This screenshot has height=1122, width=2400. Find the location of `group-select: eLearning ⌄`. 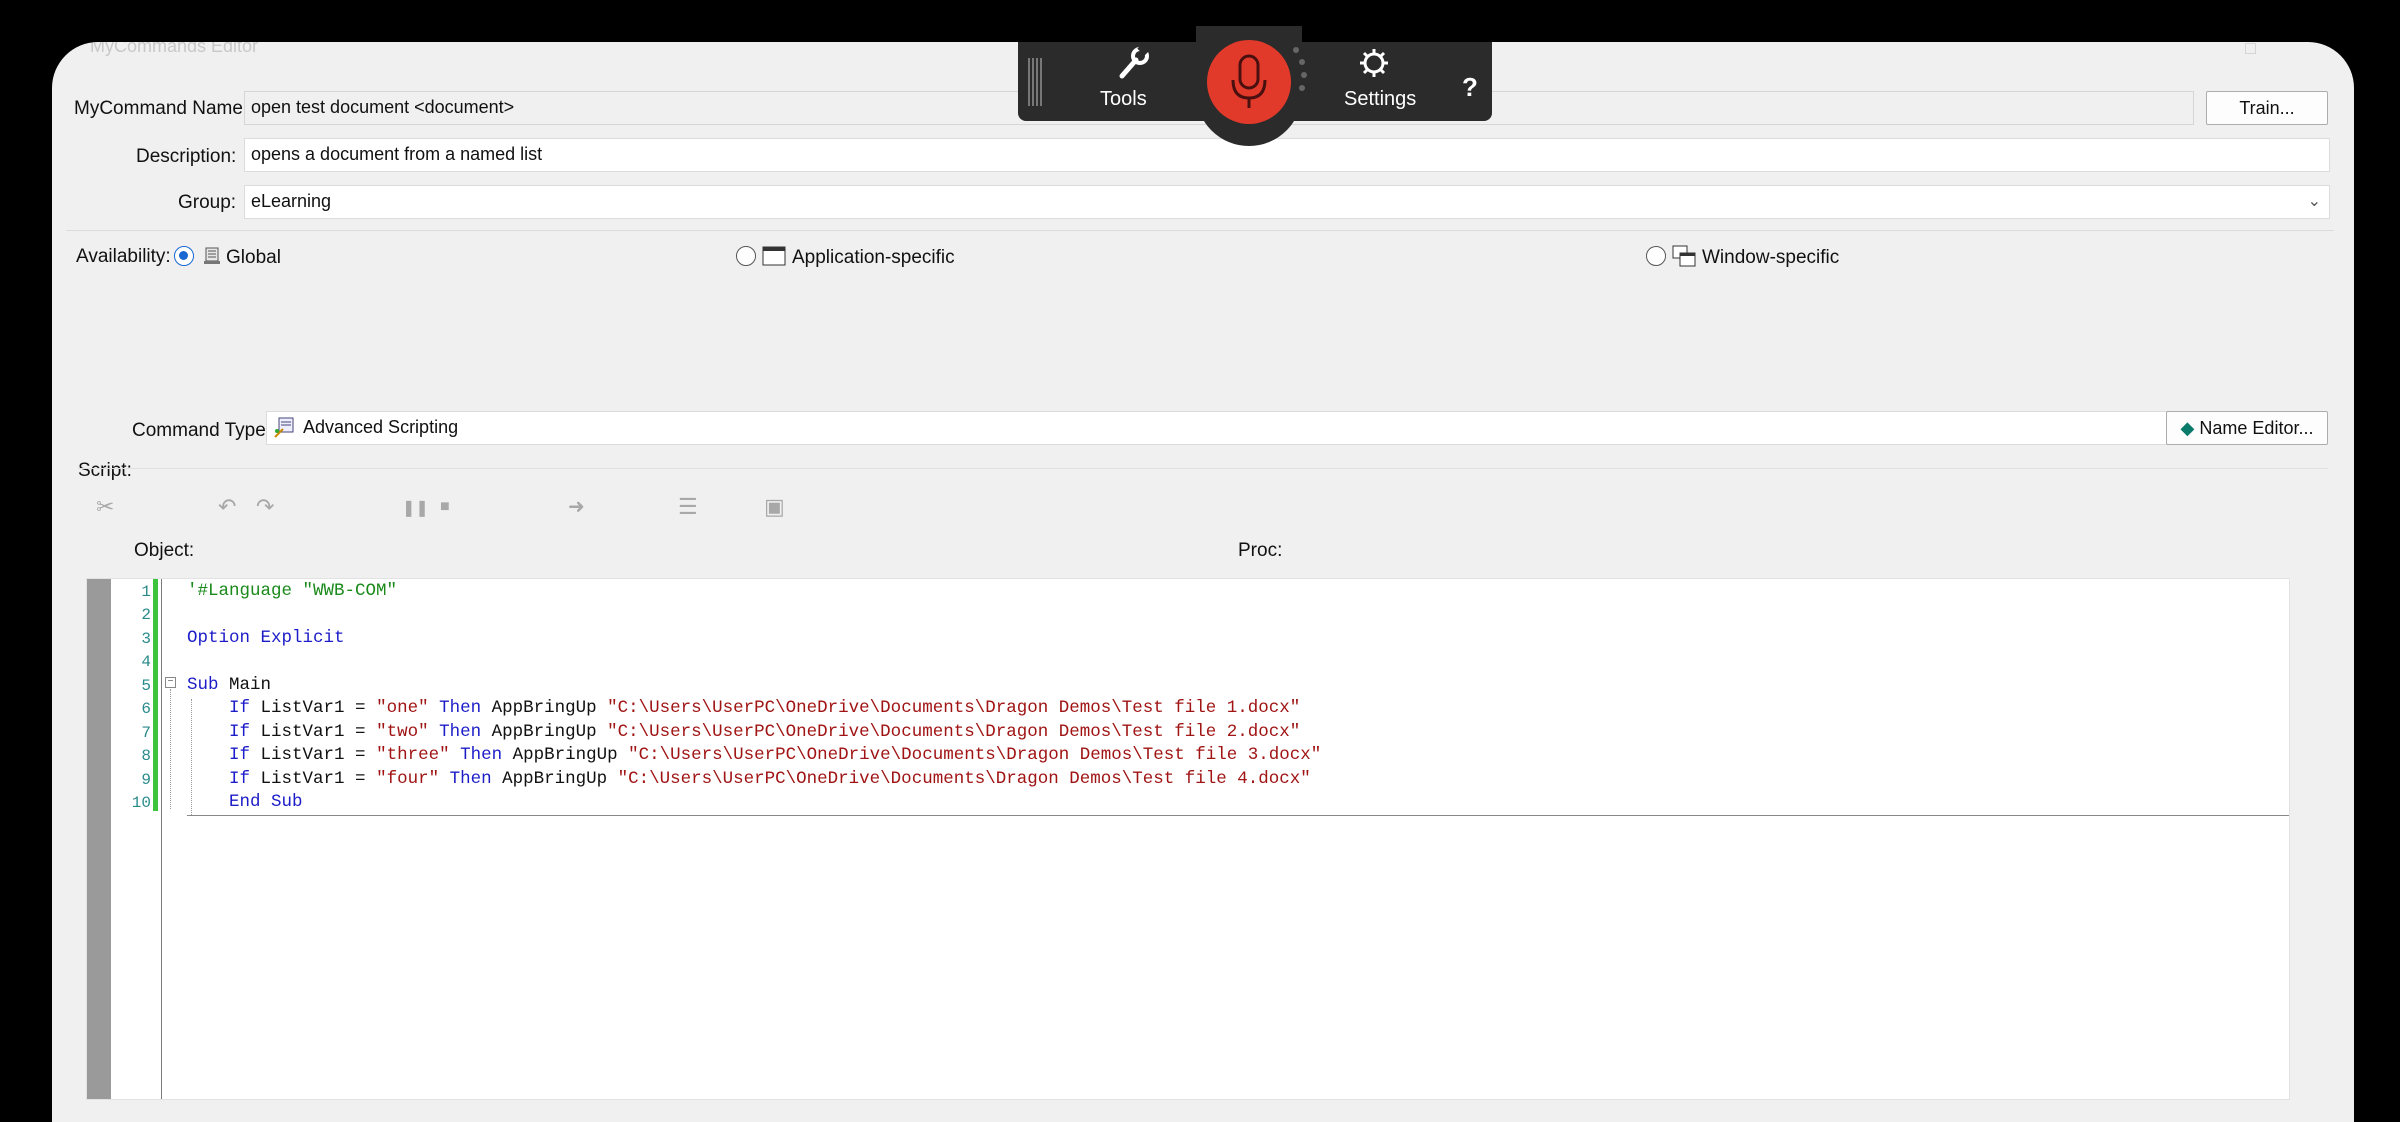

group-select: eLearning ⌄ is located at coordinates (1287, 202).